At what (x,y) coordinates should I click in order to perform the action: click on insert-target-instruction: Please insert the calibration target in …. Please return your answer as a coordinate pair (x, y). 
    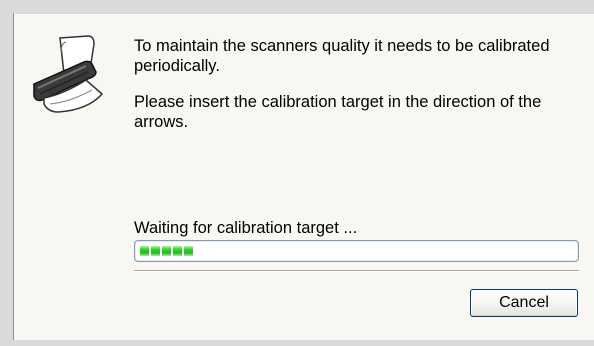
    Looking at the image, I should click on (338, 112).